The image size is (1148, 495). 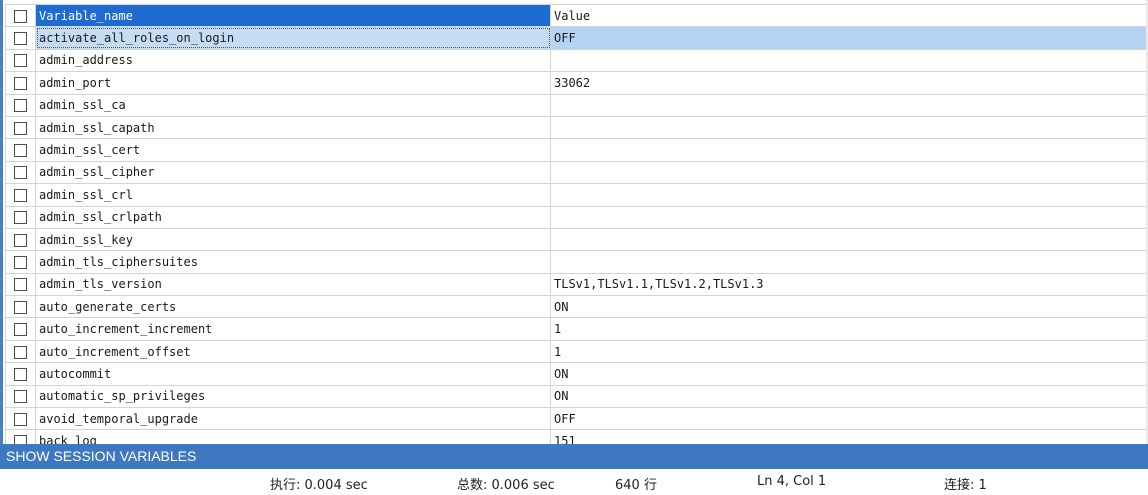 What do you see at coordinates (293, 329) in the screenshot?
I see `variable-name-cell: auto_increment_increment` at bounding box center [293, 329].